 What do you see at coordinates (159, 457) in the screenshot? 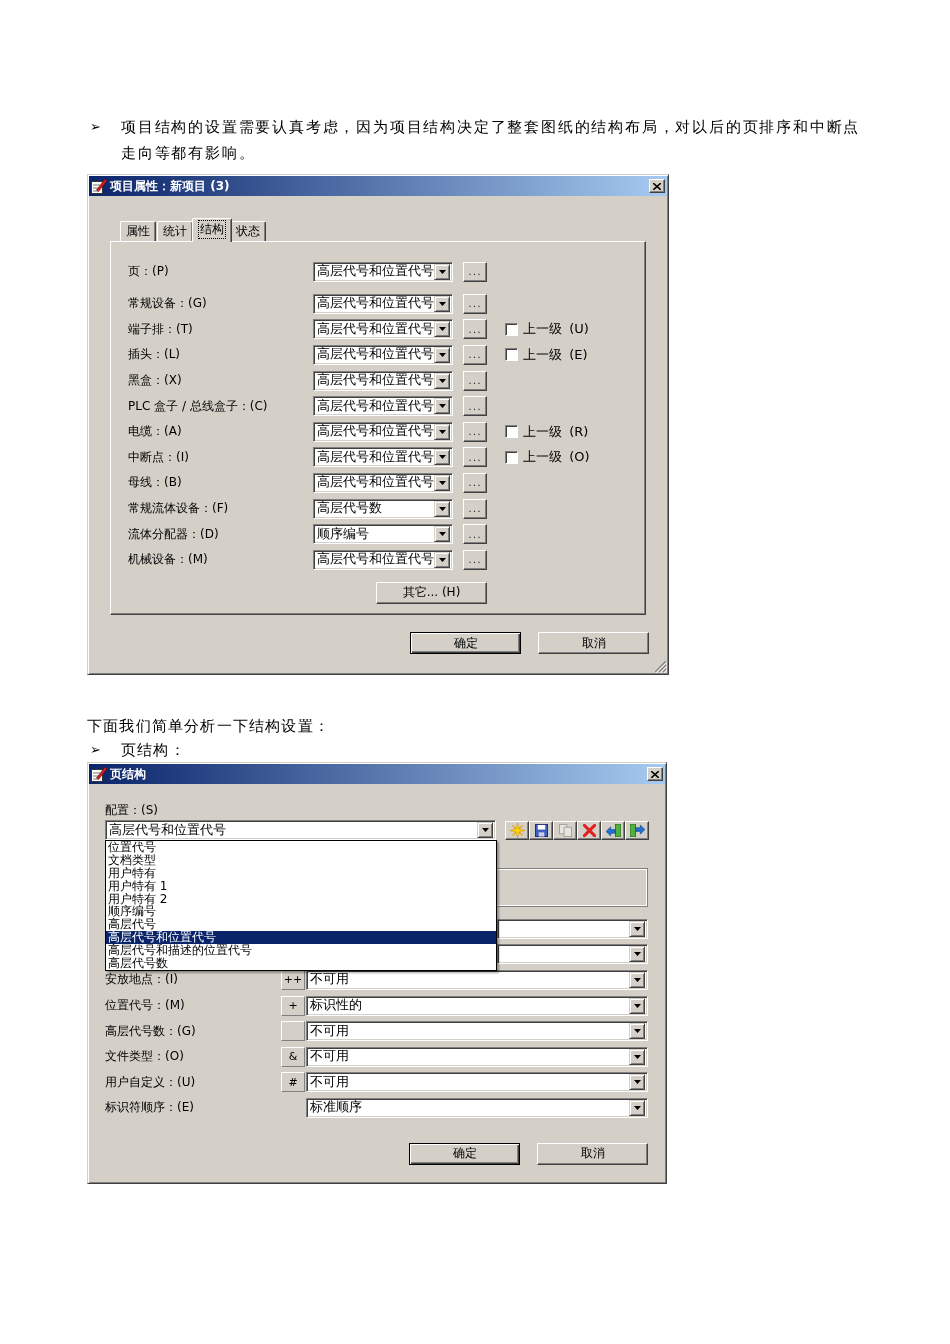
I see `field-label: 中断点：(I)` at bounding box center [159, 457].